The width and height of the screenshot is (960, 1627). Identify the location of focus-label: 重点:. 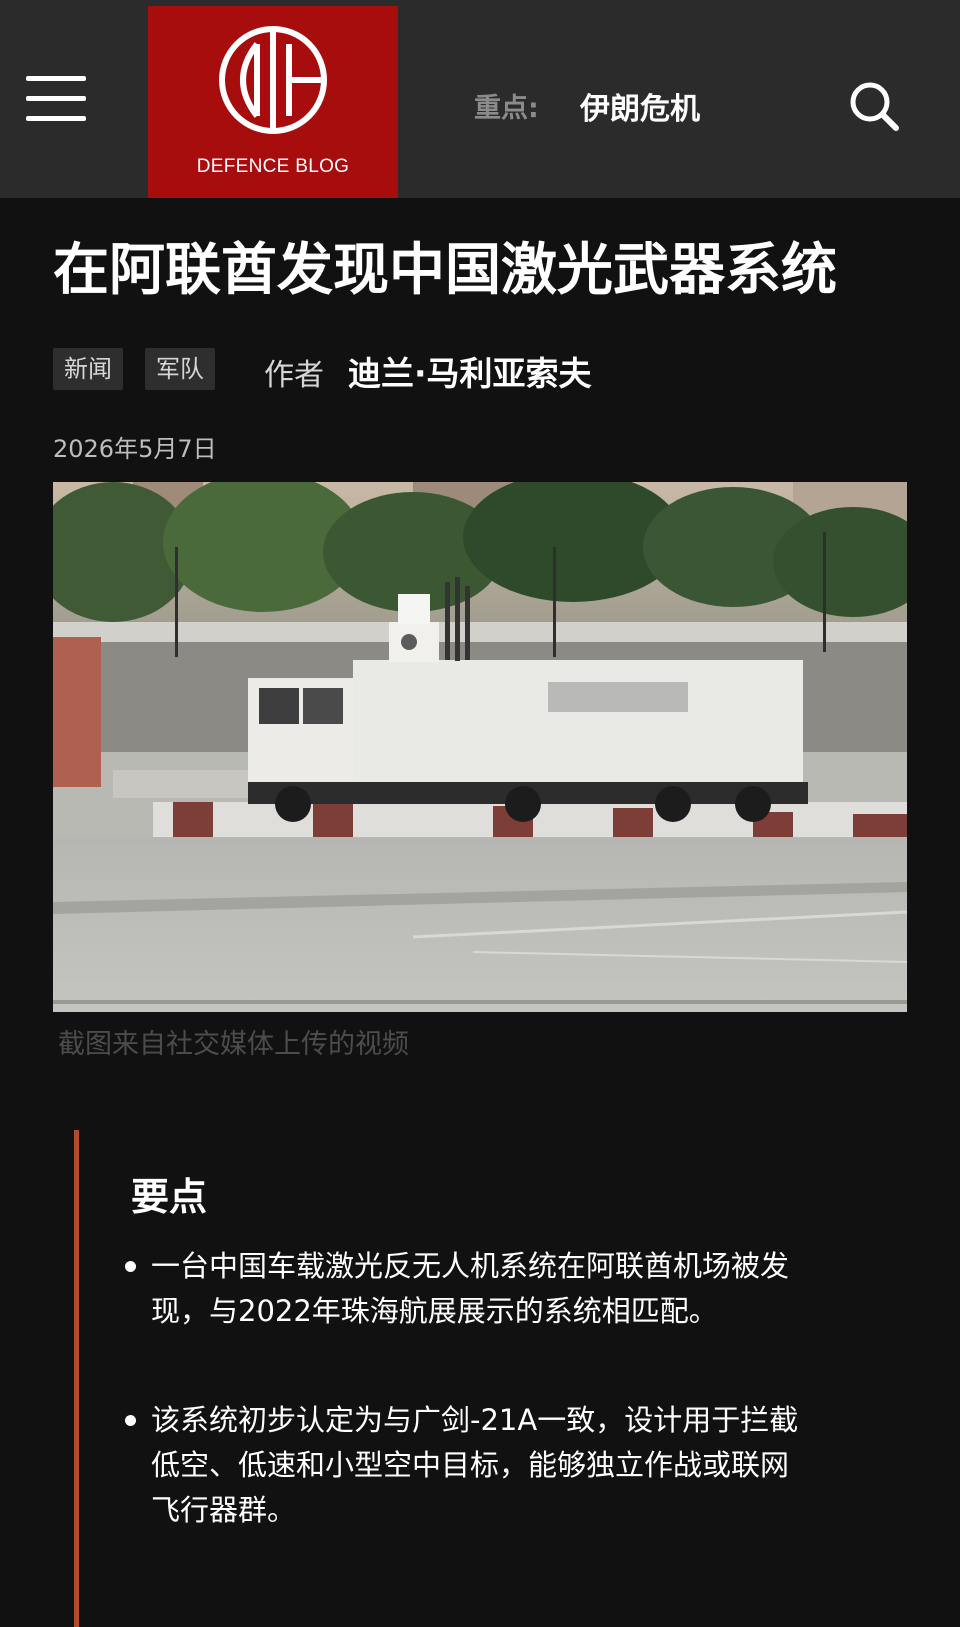
(506, 108).